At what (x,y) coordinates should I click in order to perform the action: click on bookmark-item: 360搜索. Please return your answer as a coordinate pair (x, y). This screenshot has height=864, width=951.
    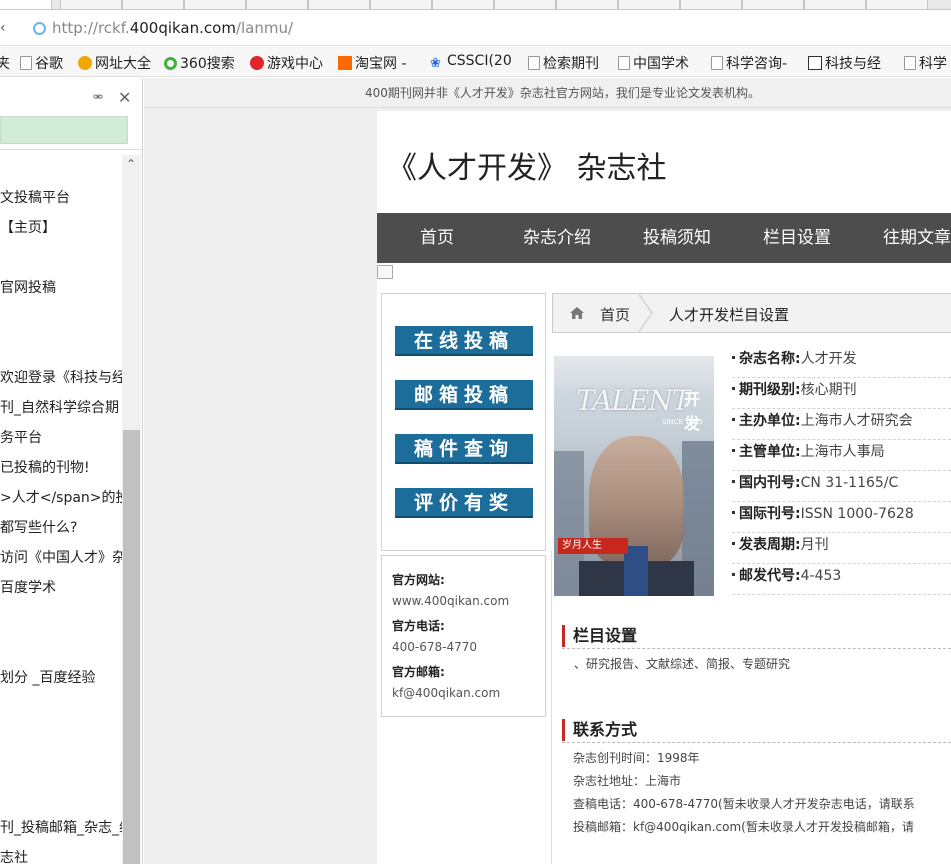
    Looking at the image, I should click on (199, 63).